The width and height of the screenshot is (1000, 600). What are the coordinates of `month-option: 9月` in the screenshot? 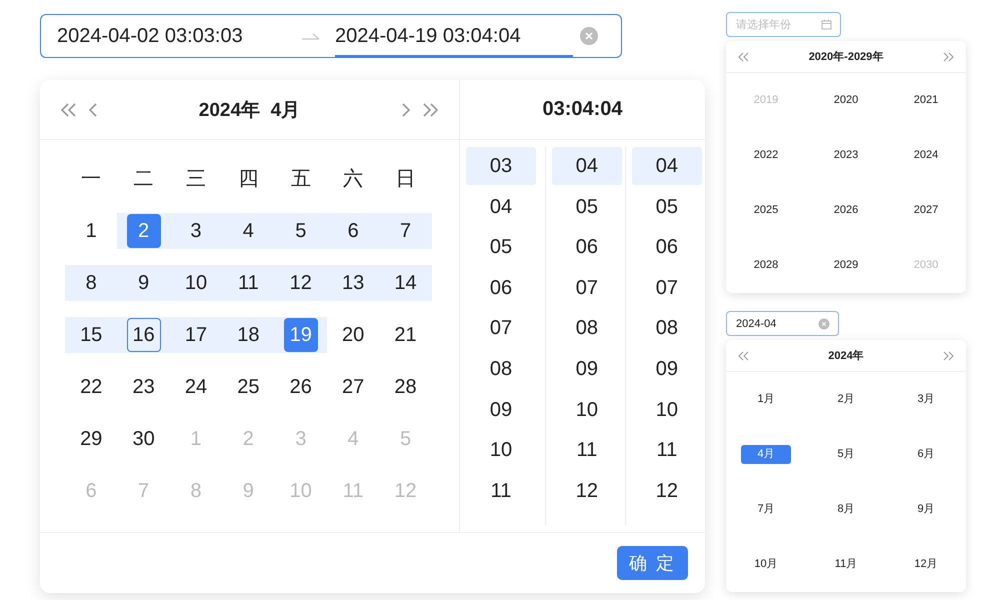 It's located at (926, 509).